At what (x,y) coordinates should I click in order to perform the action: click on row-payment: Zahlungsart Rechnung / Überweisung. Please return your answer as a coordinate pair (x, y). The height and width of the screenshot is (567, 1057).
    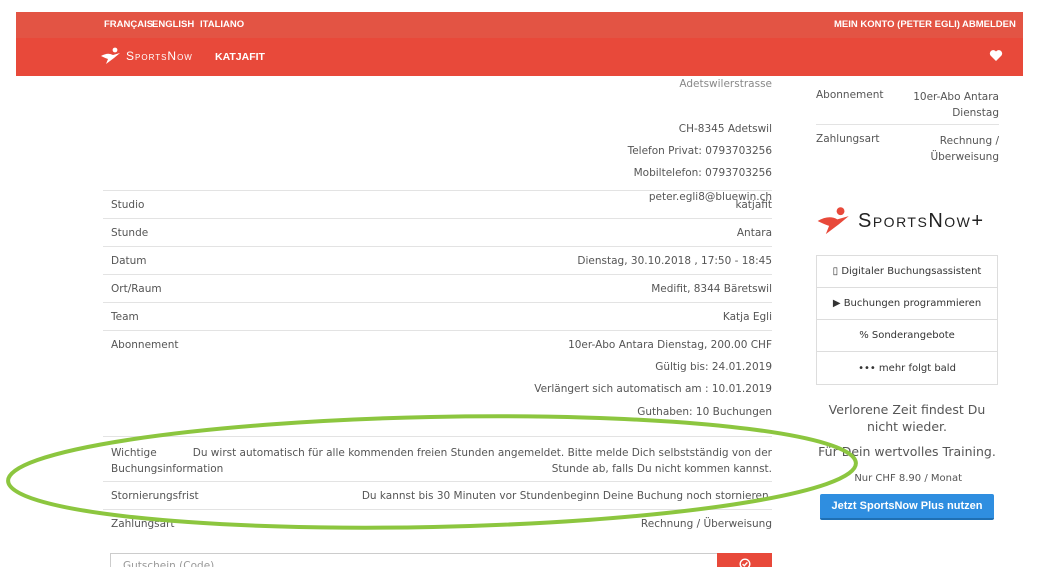
    Looking at the image, I should click on (437, 524).